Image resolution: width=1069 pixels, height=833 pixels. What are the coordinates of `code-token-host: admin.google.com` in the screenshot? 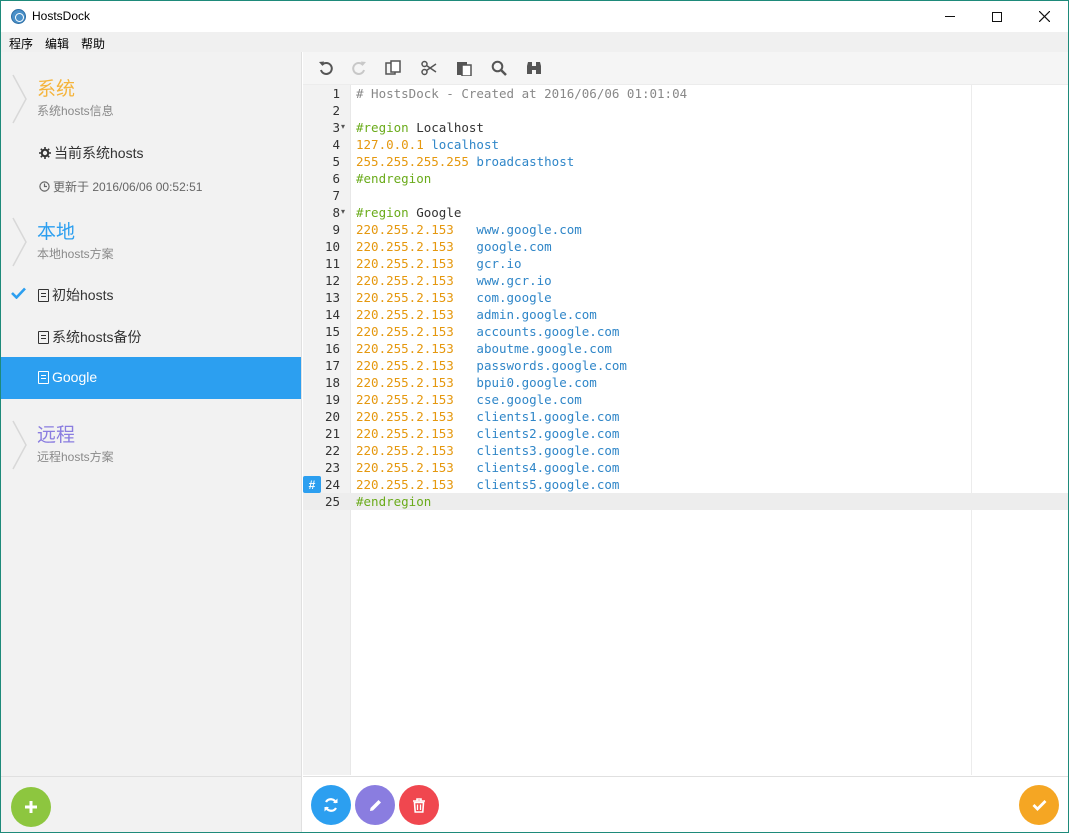 It's located at (536, 314).